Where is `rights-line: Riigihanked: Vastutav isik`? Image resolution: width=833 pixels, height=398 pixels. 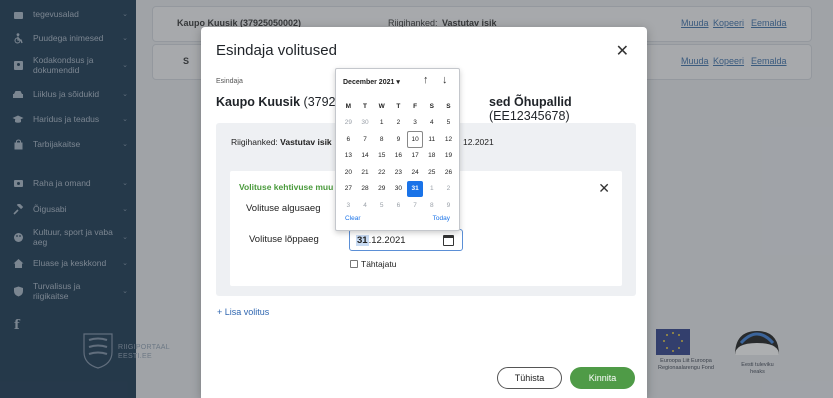 rights-line: Riigihanked: Vastutav isik is located at coordinates (281, 142).